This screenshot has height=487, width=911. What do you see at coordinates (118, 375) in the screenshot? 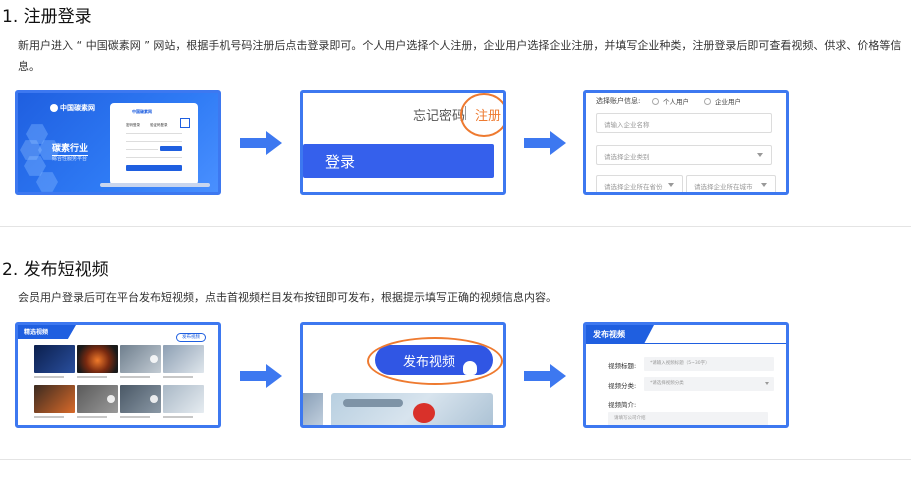
I see `screenshot-video-grid: 精选视频 发布视频` at bounding box center [118, 375].